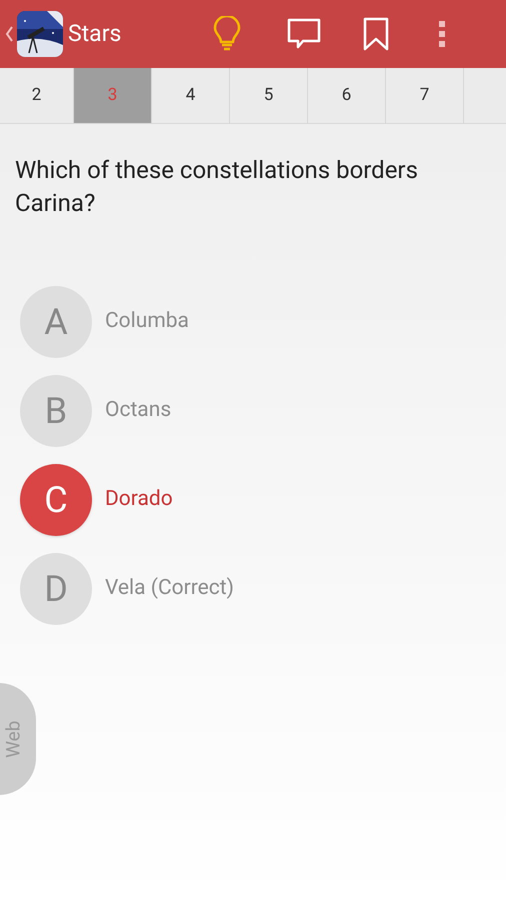  I want to click on answer-option: A, so click(56, 322).